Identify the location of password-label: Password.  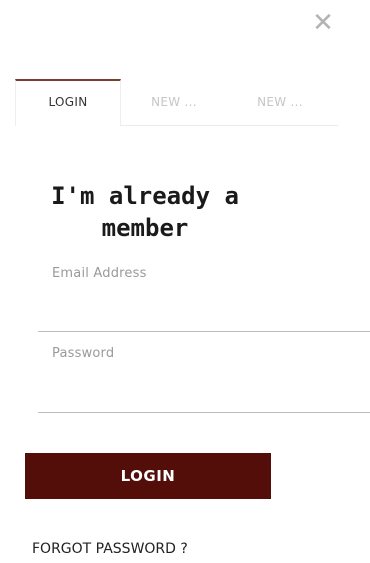
(83, 353).